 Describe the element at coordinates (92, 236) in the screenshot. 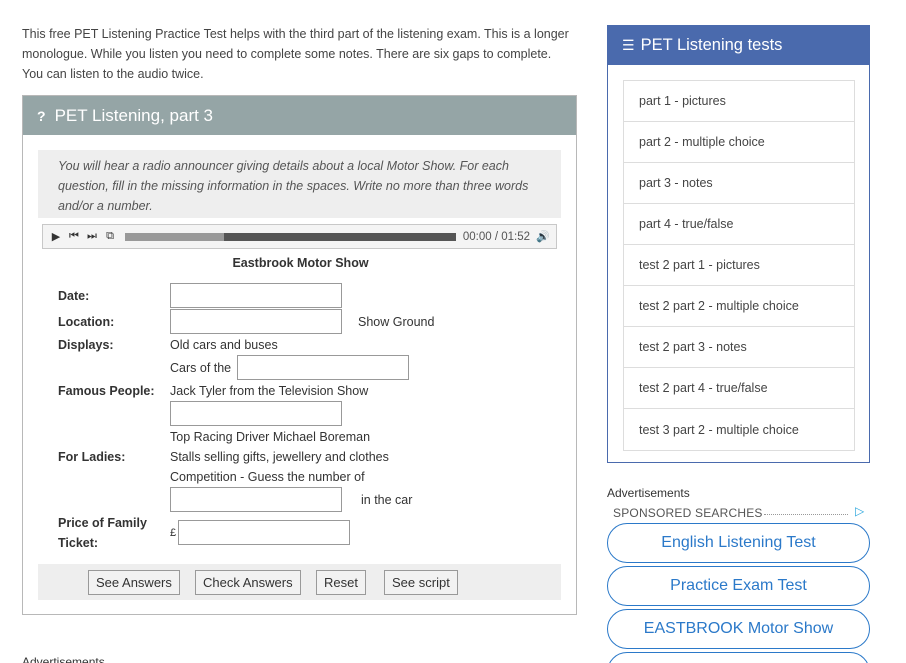

I see `next-icon: ⏭` at that location.